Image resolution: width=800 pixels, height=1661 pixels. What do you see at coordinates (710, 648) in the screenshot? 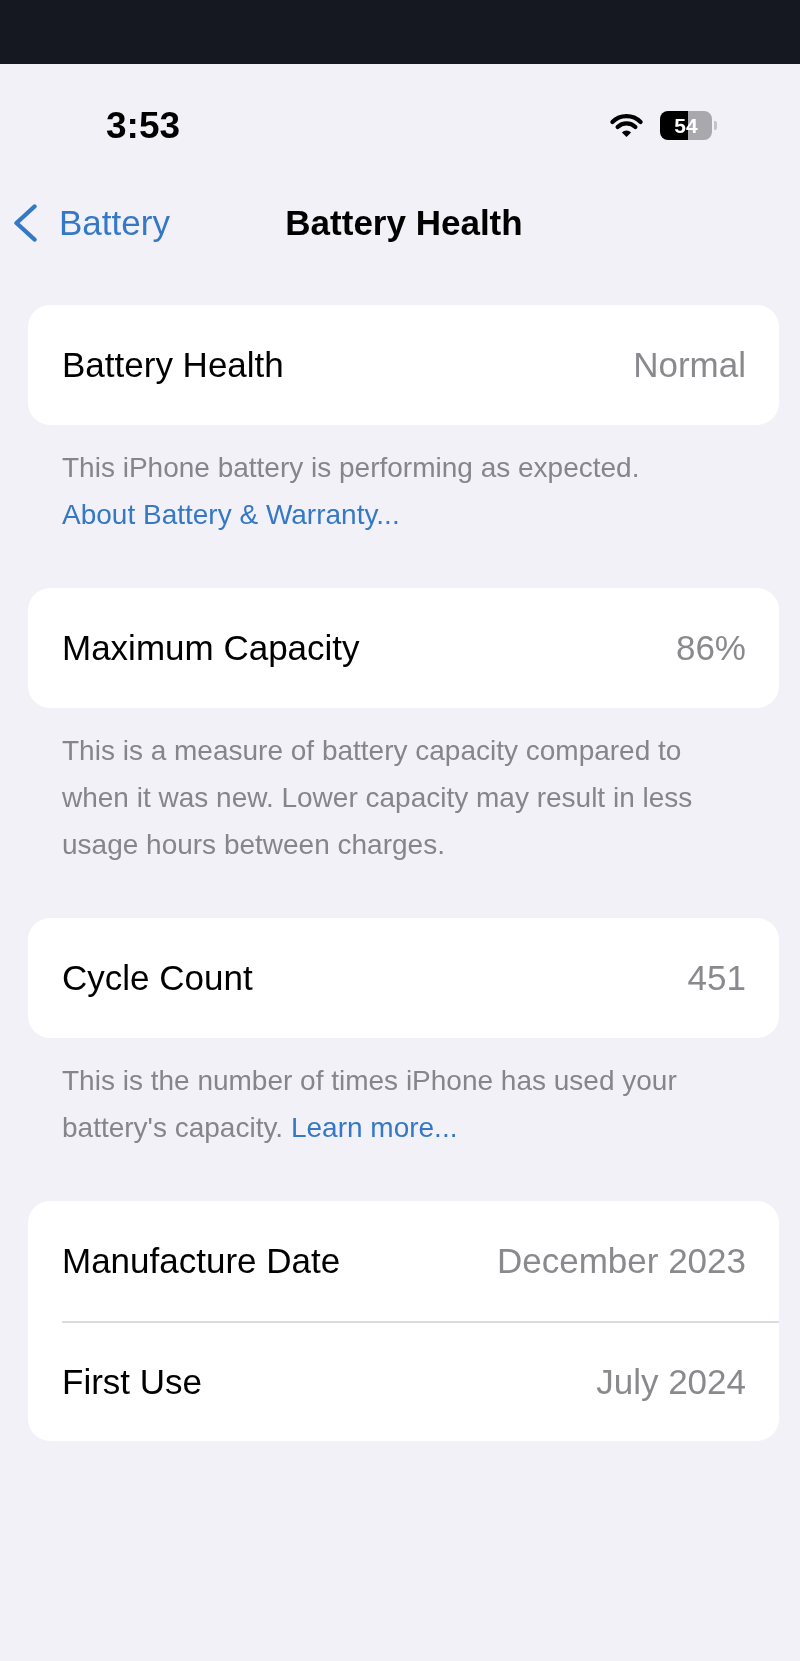
I see `row-value: 86%` at bounding box center [710, 648].